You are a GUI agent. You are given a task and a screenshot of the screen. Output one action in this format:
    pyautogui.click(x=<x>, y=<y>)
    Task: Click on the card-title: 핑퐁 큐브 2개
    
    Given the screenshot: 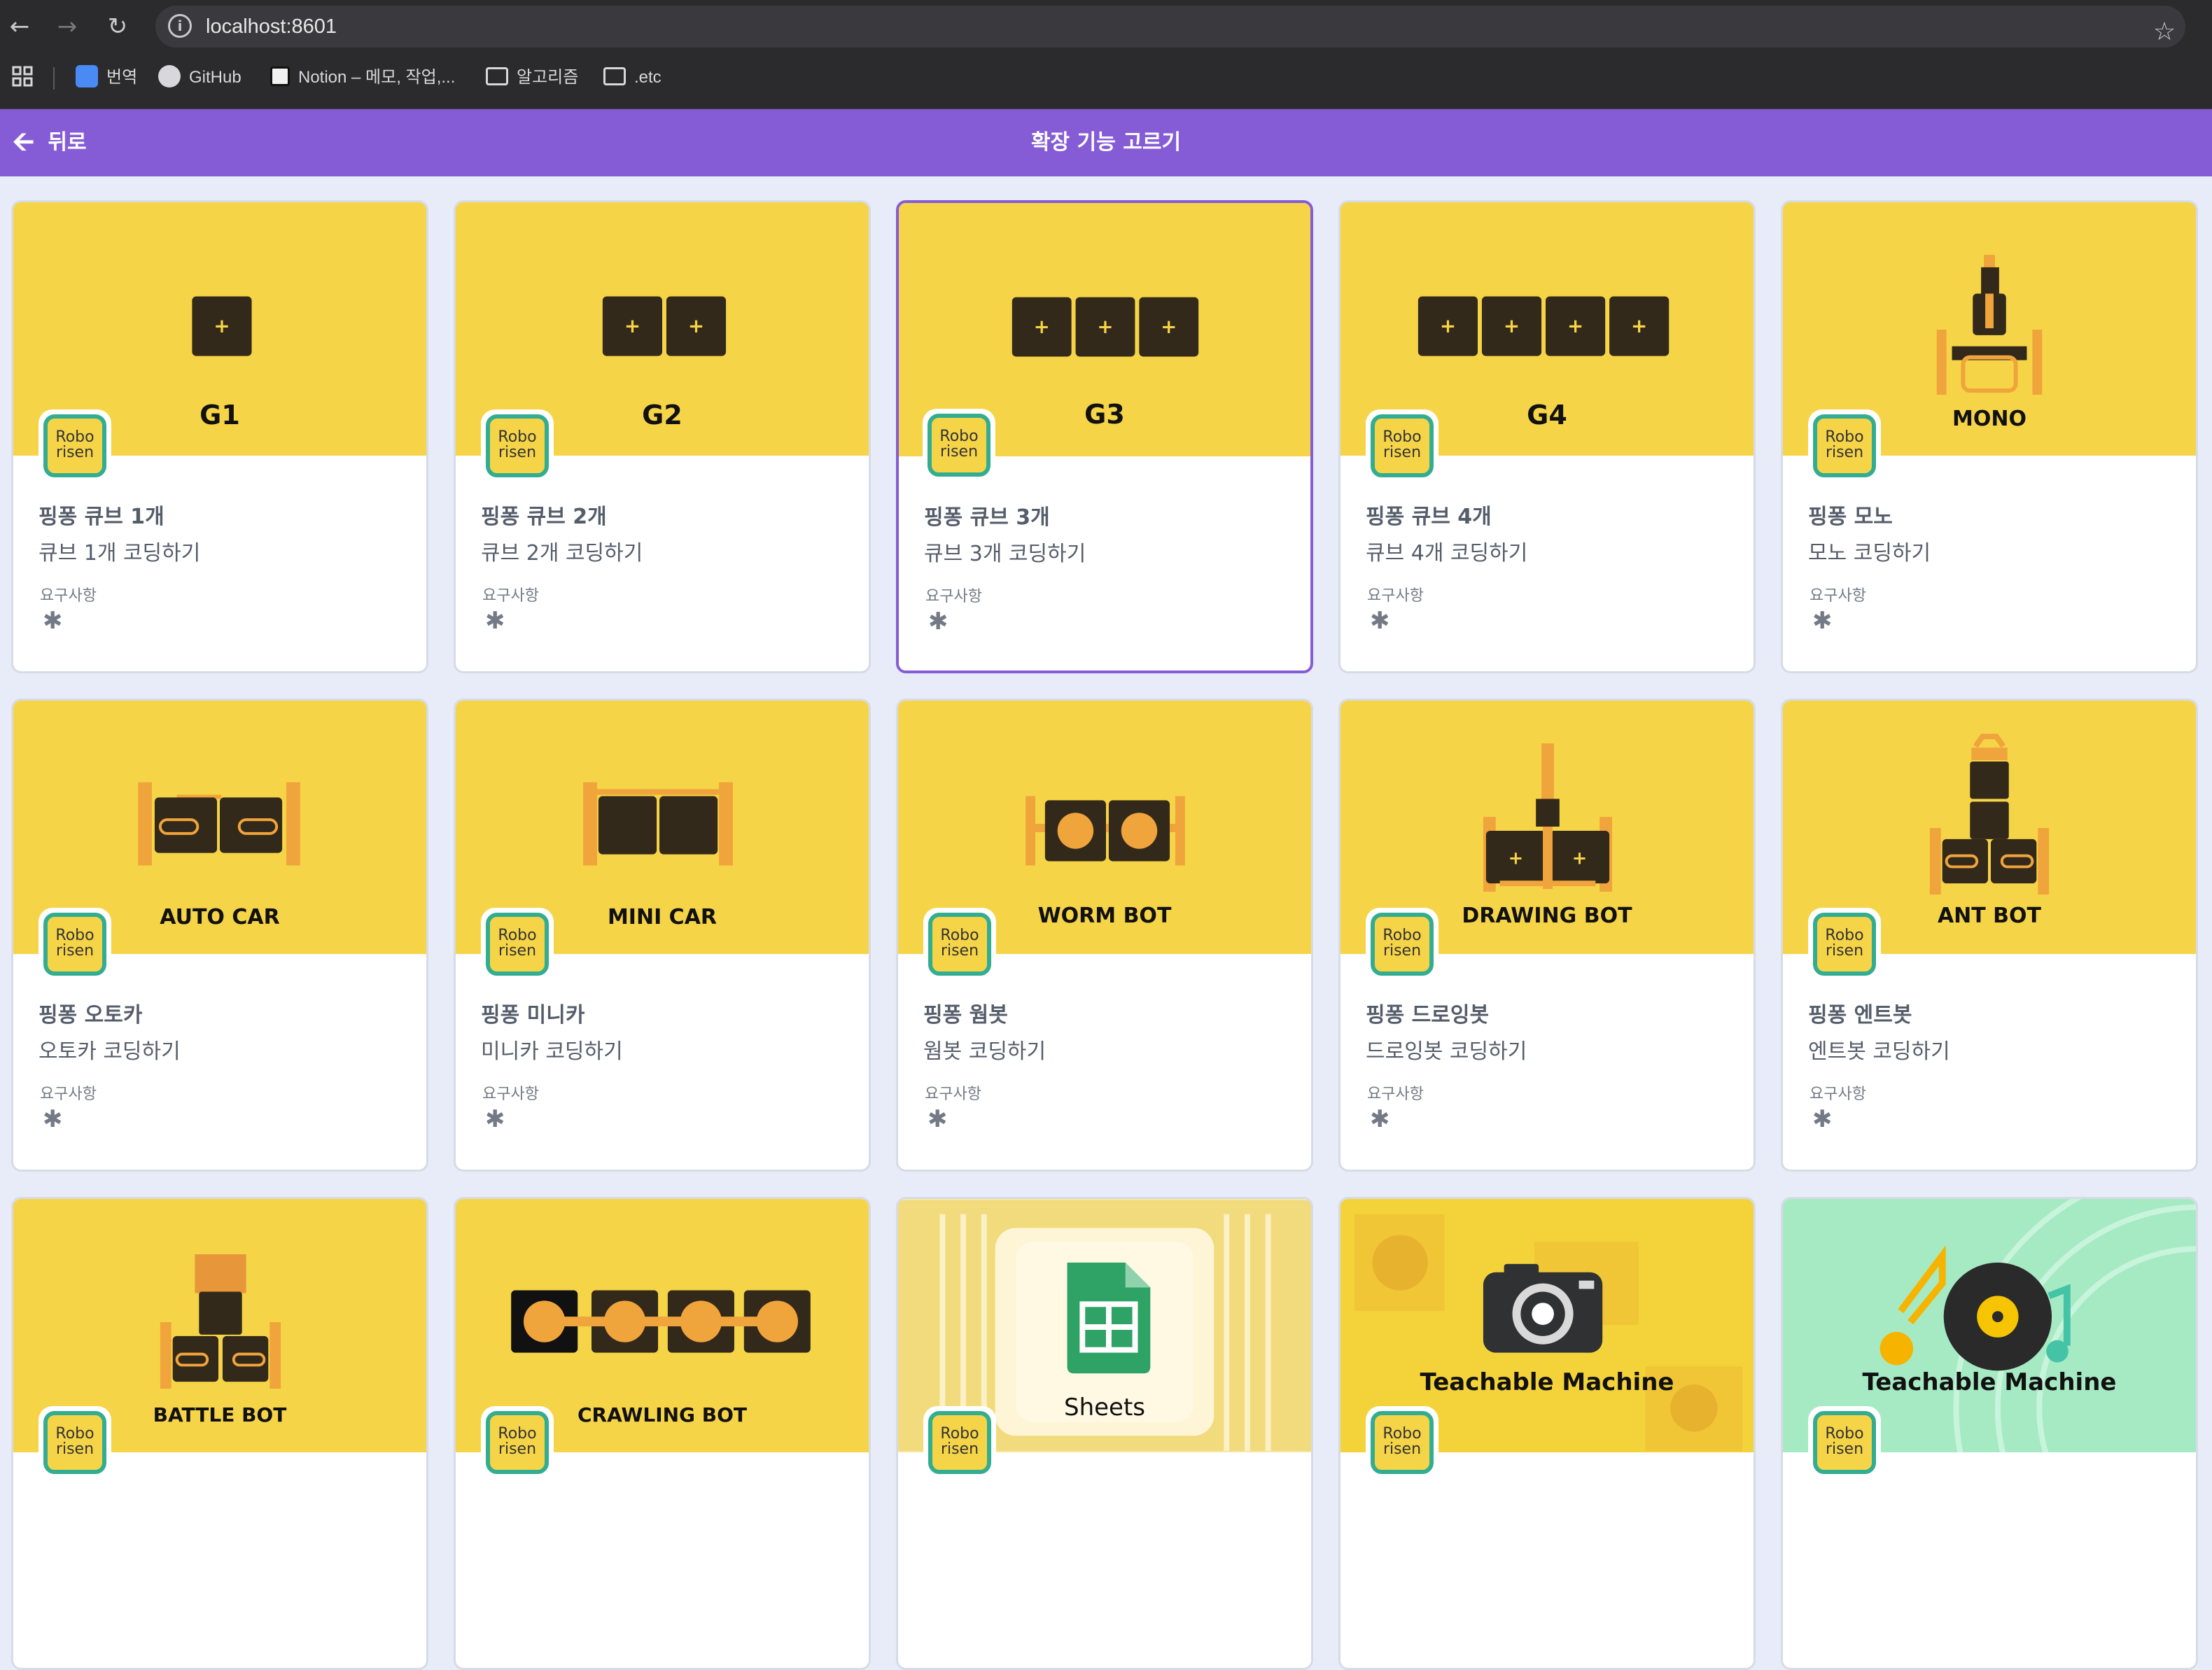 What is the action you would take?
    pyautogui.click(x=544, y=517)
    